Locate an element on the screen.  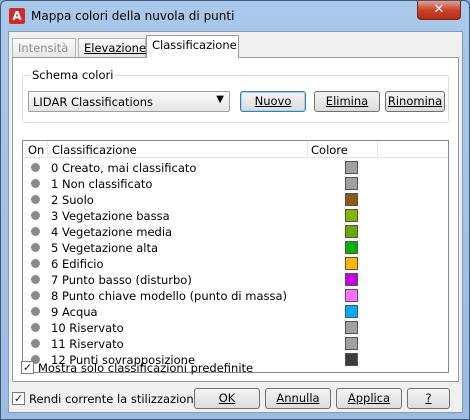
classification-label: 8 Punto chiave modello (punto di massa) is located at coordinates (169, 296).